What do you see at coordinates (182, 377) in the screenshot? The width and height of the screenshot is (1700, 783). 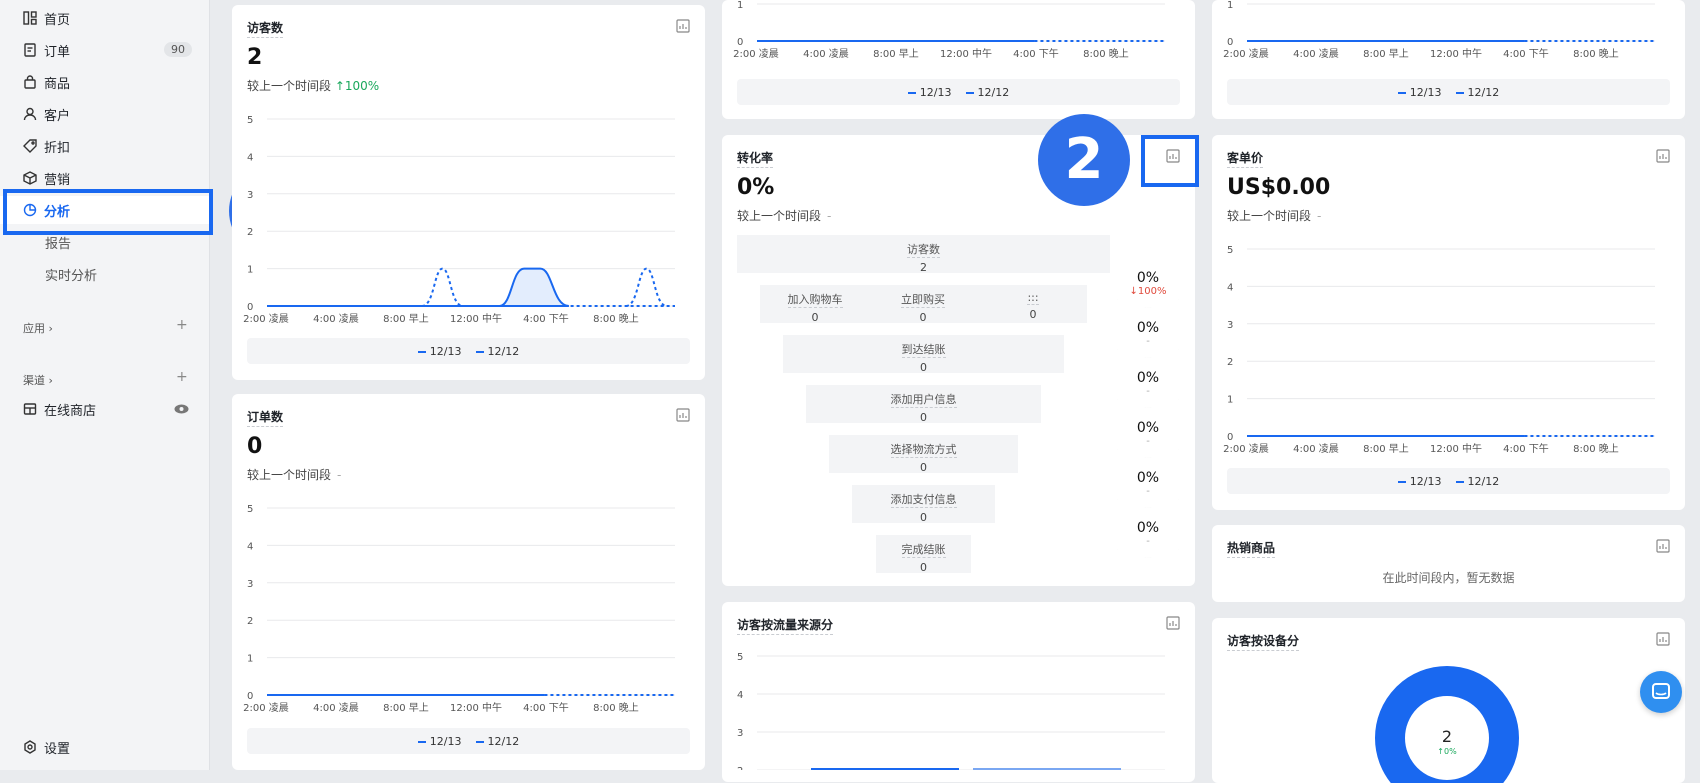 I see `add-channel-button: +` at bounding box center [182, 377].